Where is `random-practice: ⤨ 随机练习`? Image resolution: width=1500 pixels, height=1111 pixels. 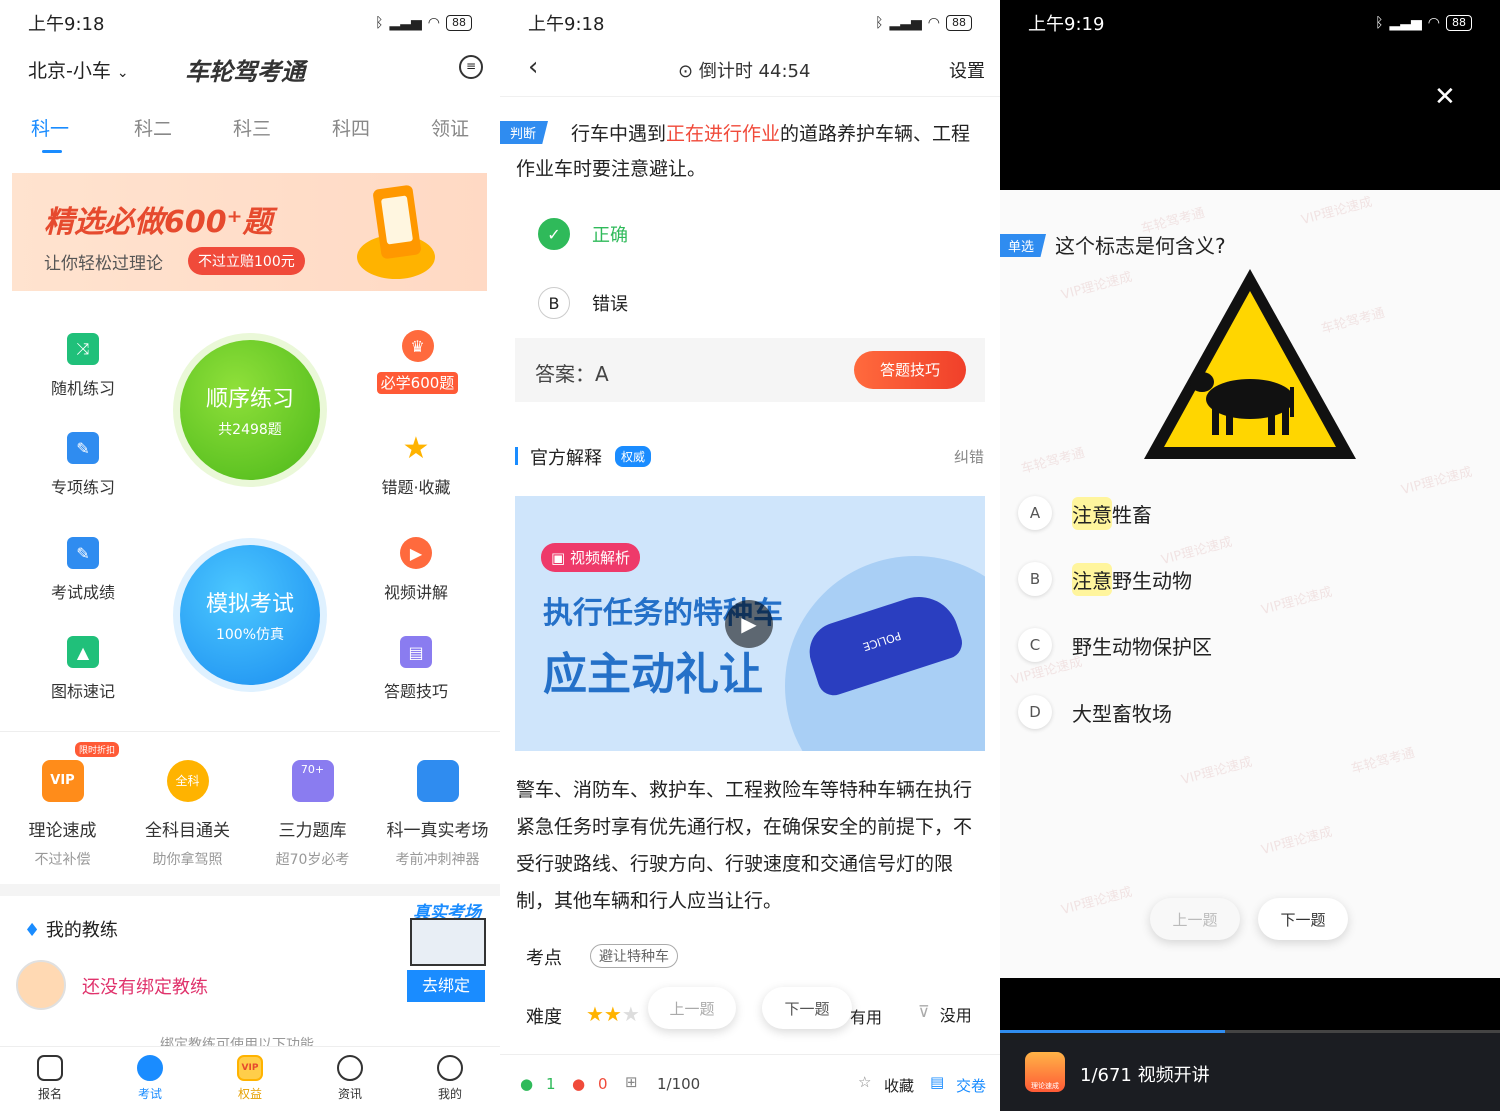
random-practice: ⤨ 随机练习 is located at coordinates (83, 366).